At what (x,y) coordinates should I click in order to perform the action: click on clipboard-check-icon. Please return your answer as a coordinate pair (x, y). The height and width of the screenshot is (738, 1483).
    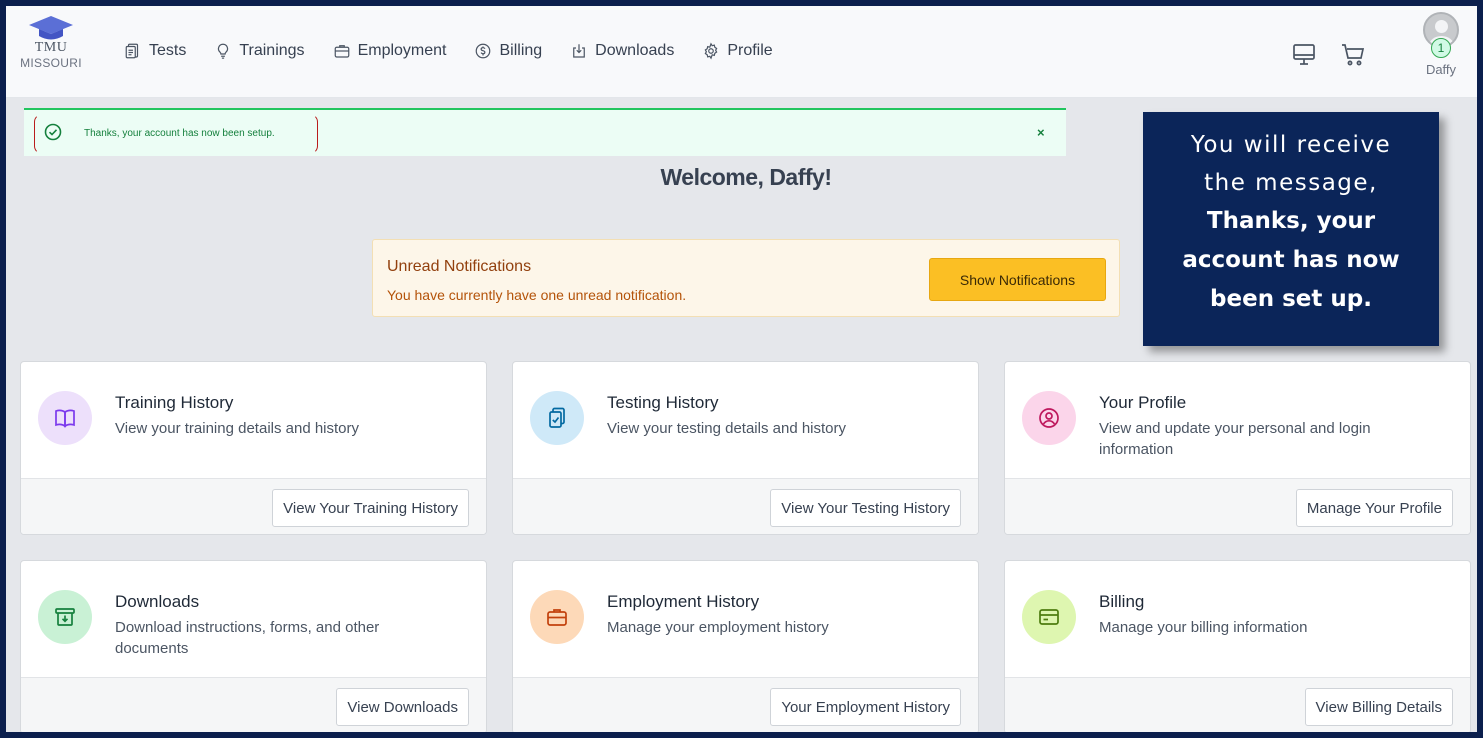
    Looking at the image, I should click on (557, 417).